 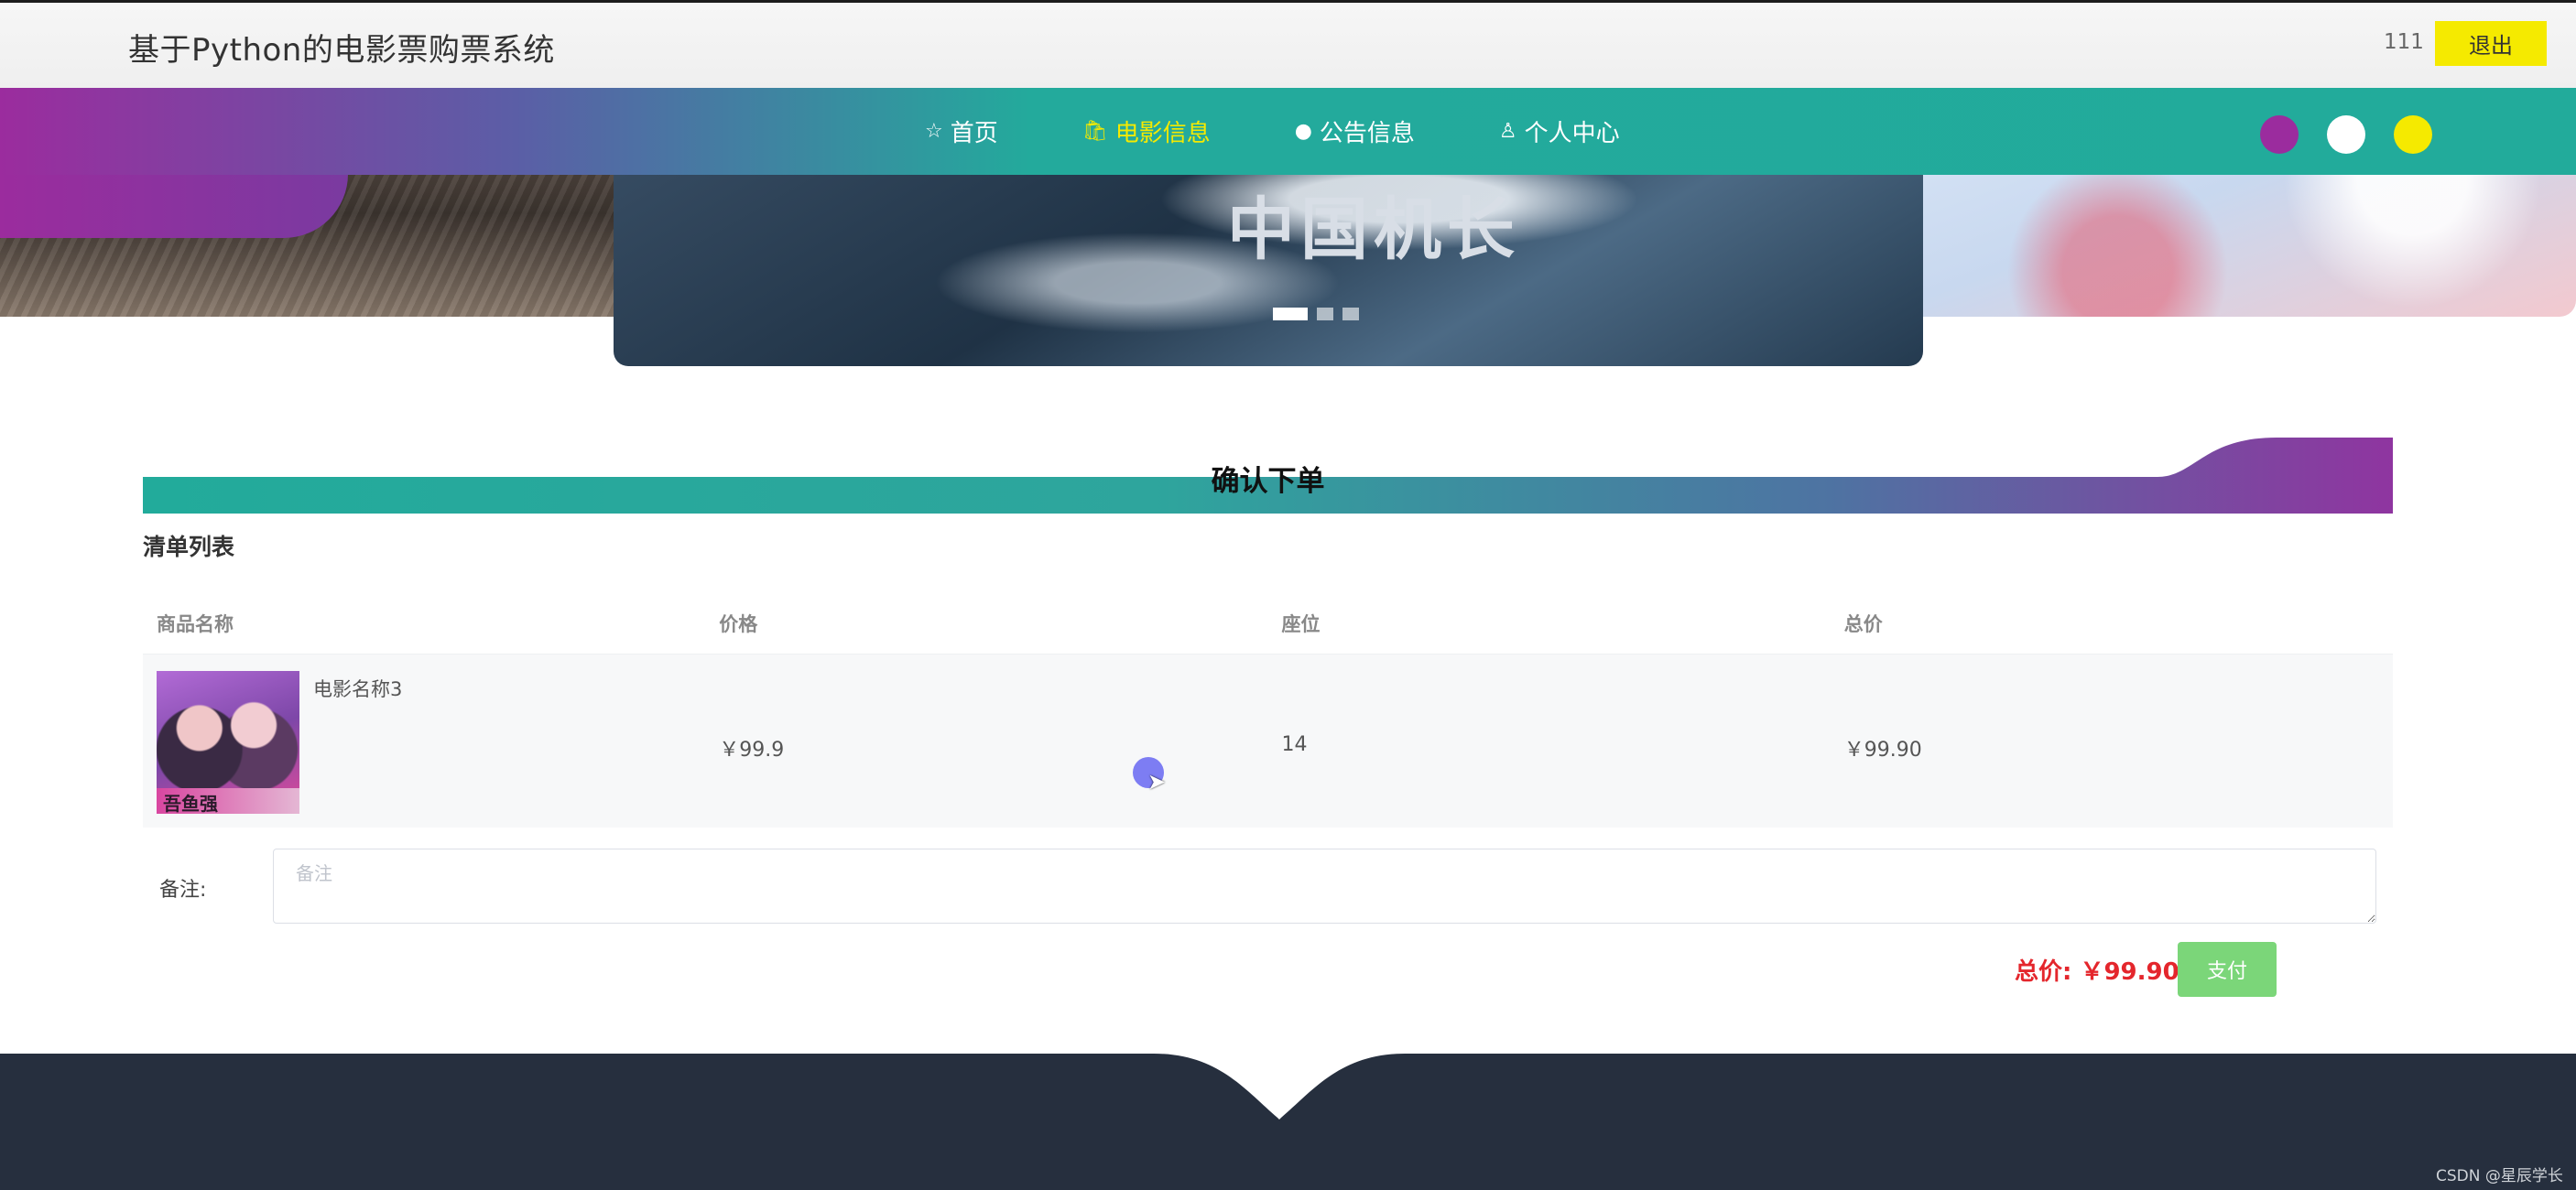 What do you see at coordinates (2499, 1176) in the screenshot?
I see `watermark: CSDN @星辰学长` at bounding box center [2499, 1176].